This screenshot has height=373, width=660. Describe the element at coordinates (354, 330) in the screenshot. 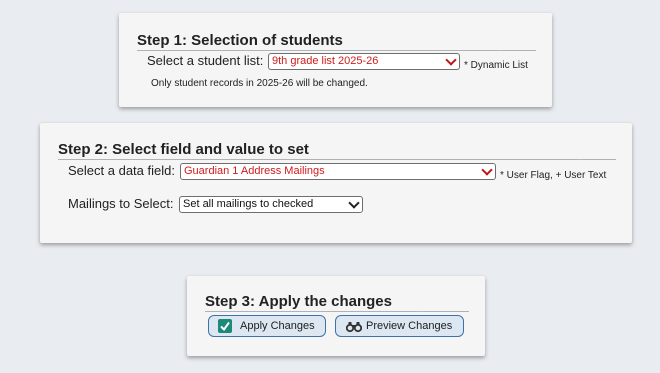

I see `binoculars-icon` at that location.